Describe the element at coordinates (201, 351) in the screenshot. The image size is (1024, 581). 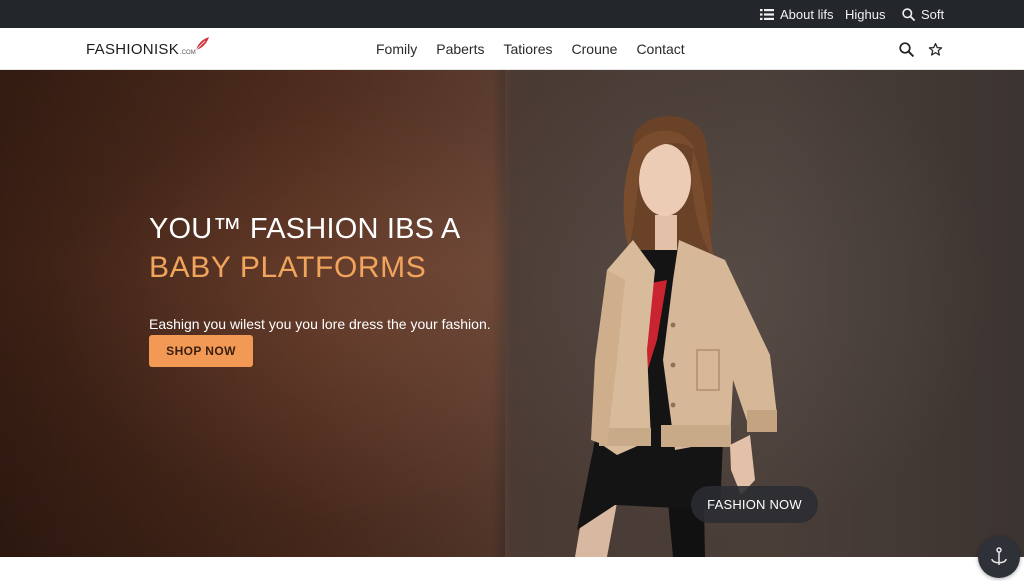
I see `shop-now-button: SHOP NOW` at that location.